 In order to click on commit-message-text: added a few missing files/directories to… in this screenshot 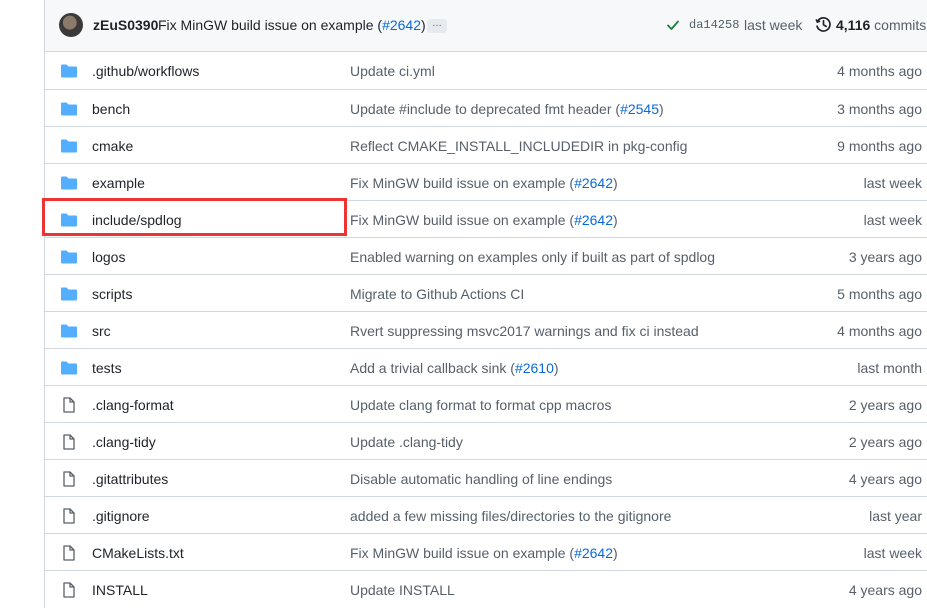, I will do `click(510, 516)`.